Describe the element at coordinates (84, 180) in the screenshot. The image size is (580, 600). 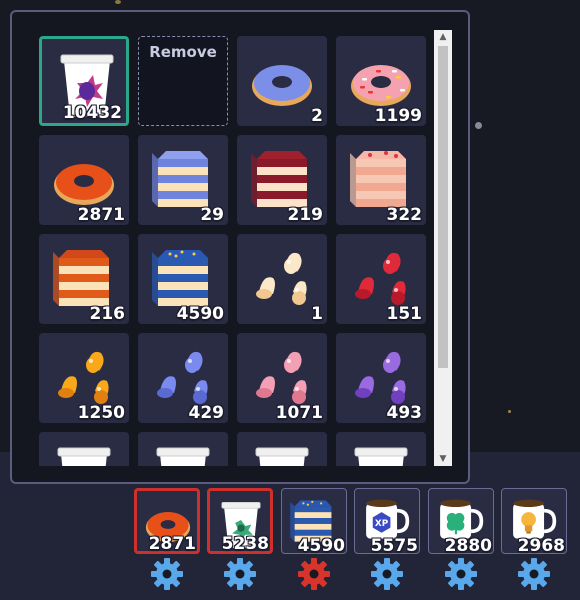
I see `inventory-slot: 2871` at that location.